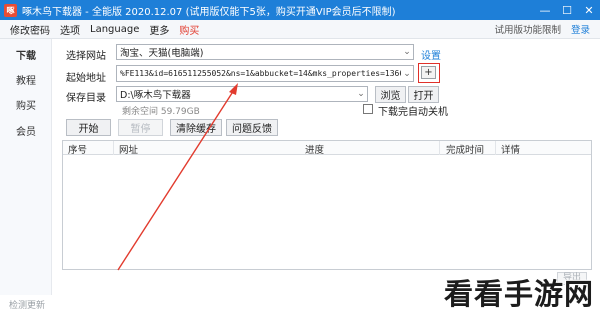 This screenshot has height=313, width=600. What do you see at coordinates (155, 95) in the screenshot?
I see `save-dir-value: D:\啄木鸟下载器` at bounding box center [155, 95].